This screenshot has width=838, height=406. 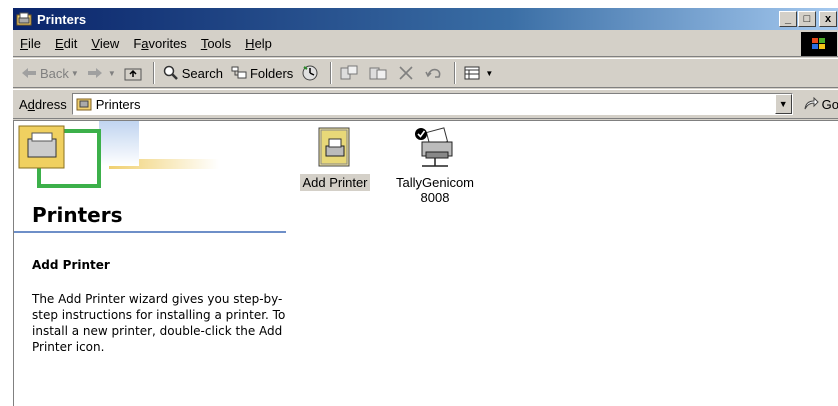 I want to click on undo-button, so click(x=435, y=73).